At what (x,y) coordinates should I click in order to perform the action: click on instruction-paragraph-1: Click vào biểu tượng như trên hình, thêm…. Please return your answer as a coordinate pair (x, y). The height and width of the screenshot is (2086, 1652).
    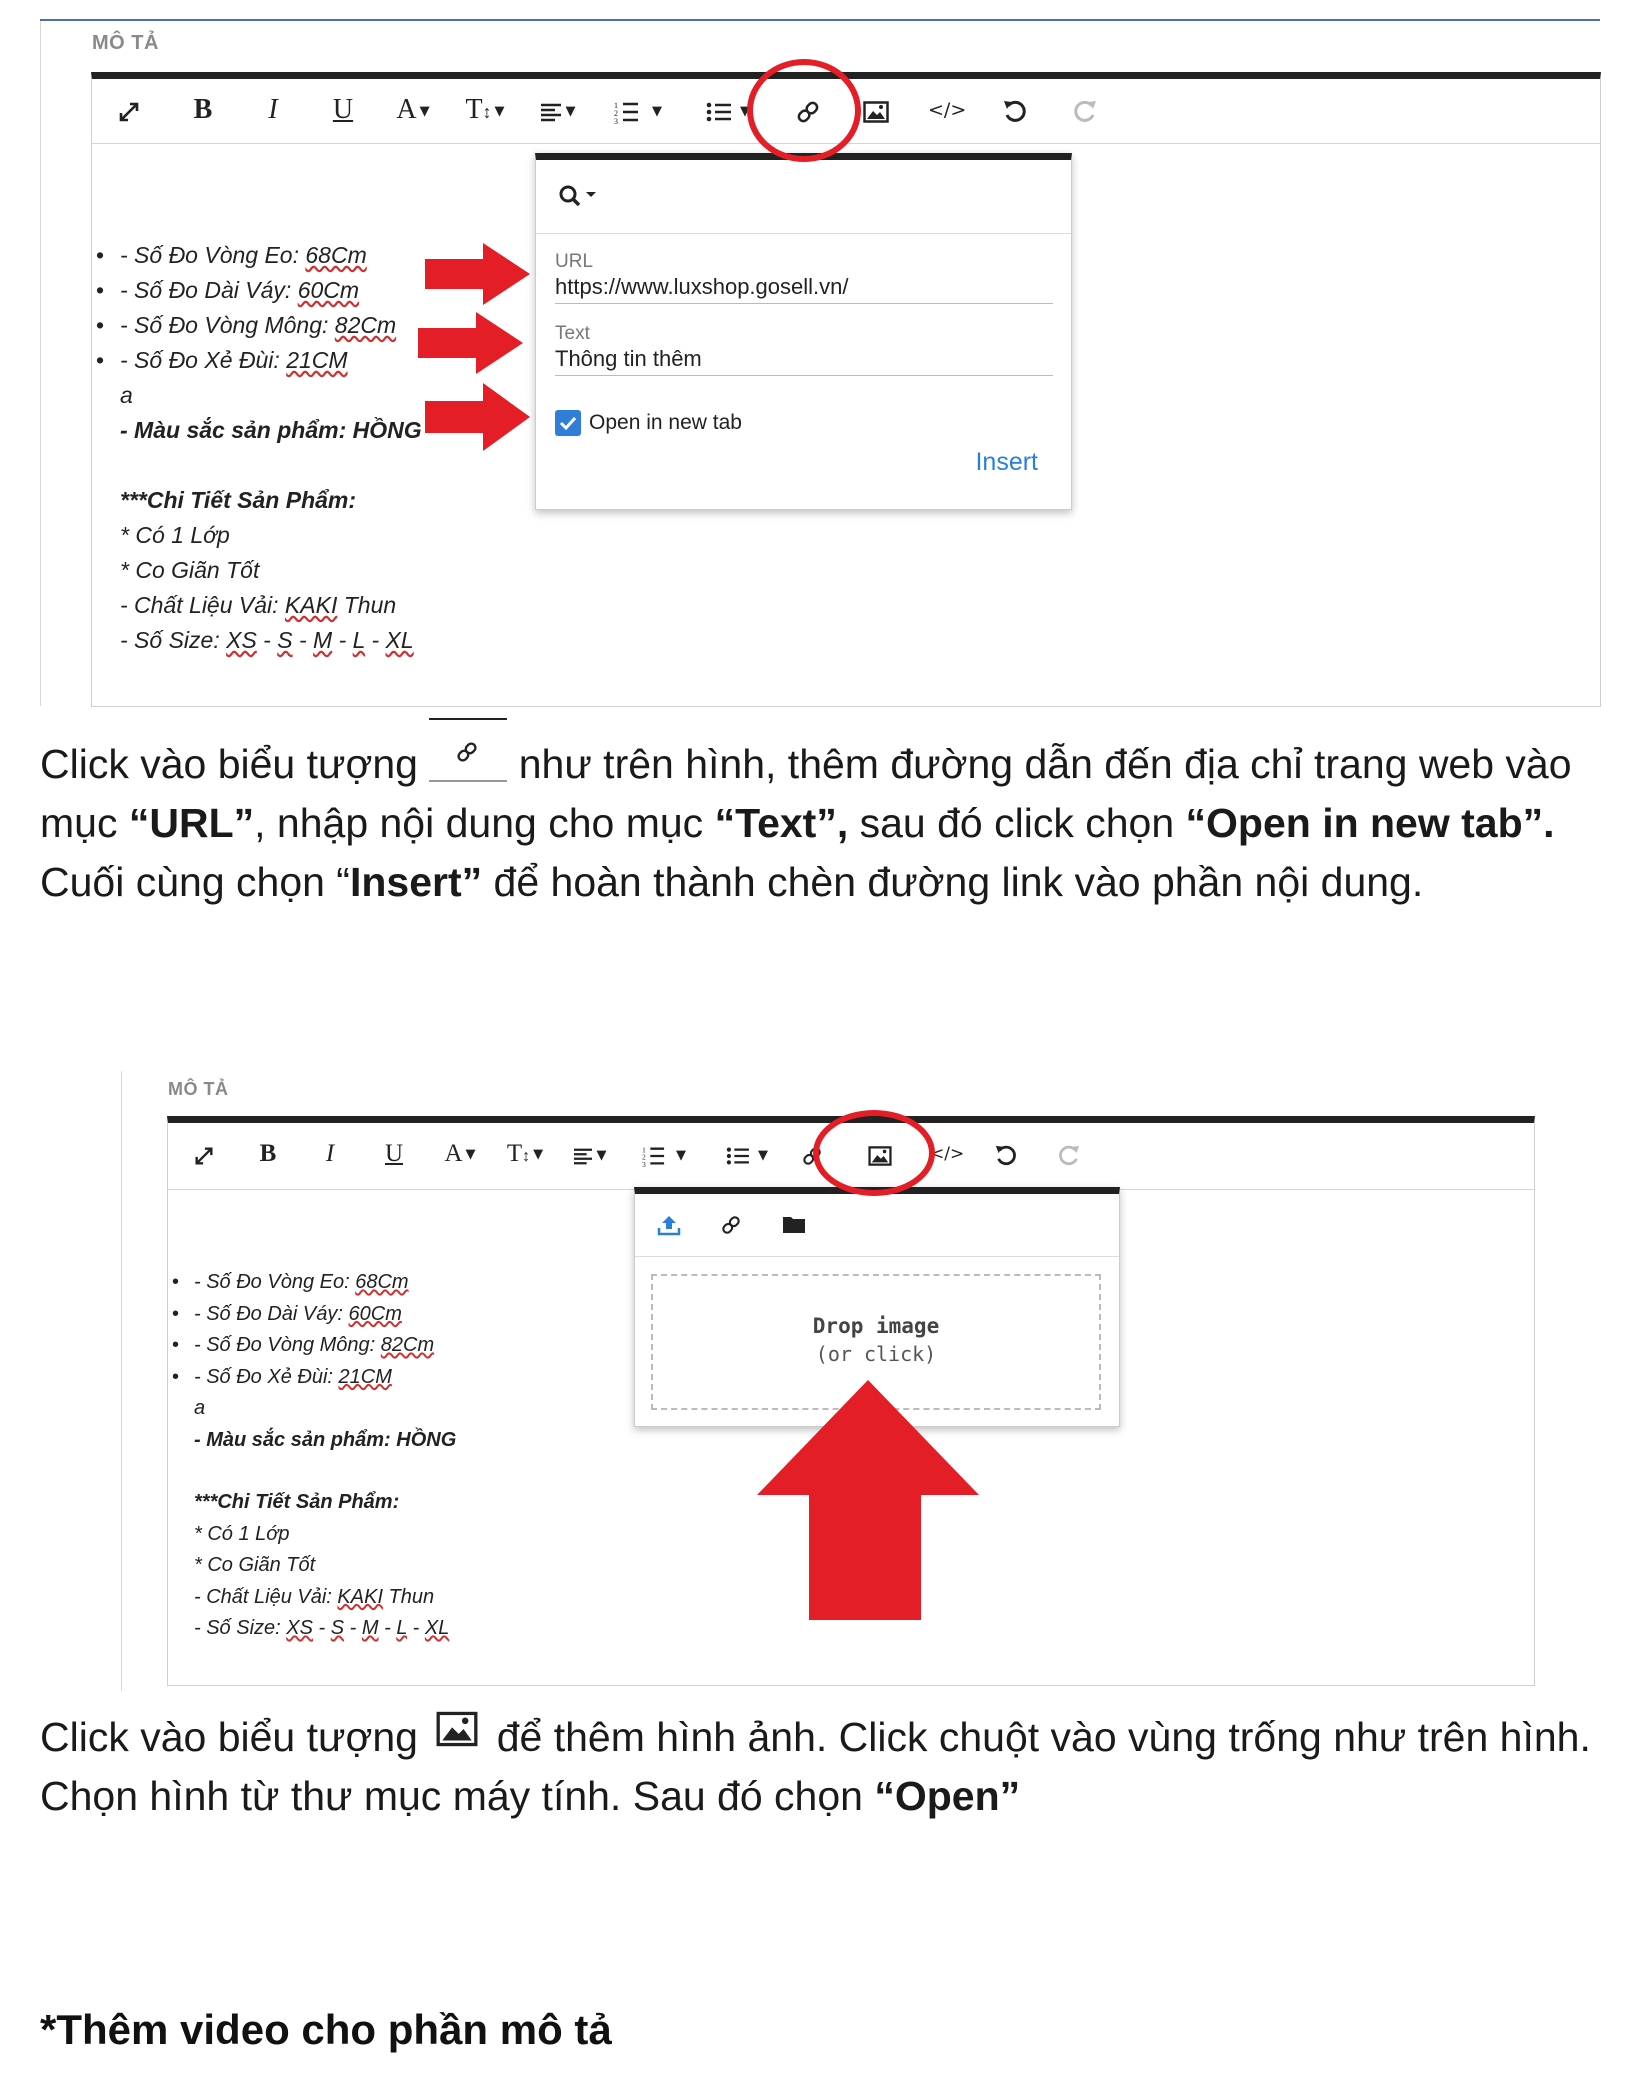
    Looking at the image, I should click on (830, 815).